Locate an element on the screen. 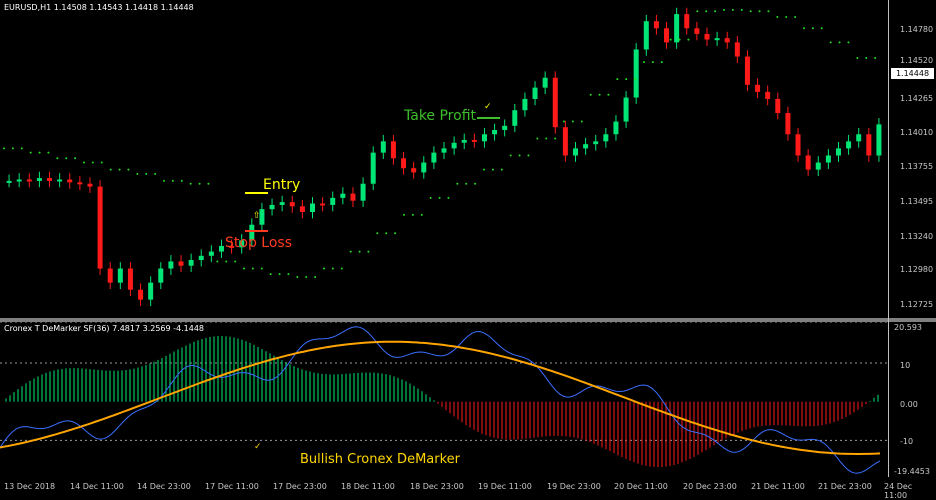 Image resolution: width=936 pixels, height=500 pixels. time-tick-label: 13 Dec 2018 is located at coordinates (30, 486).